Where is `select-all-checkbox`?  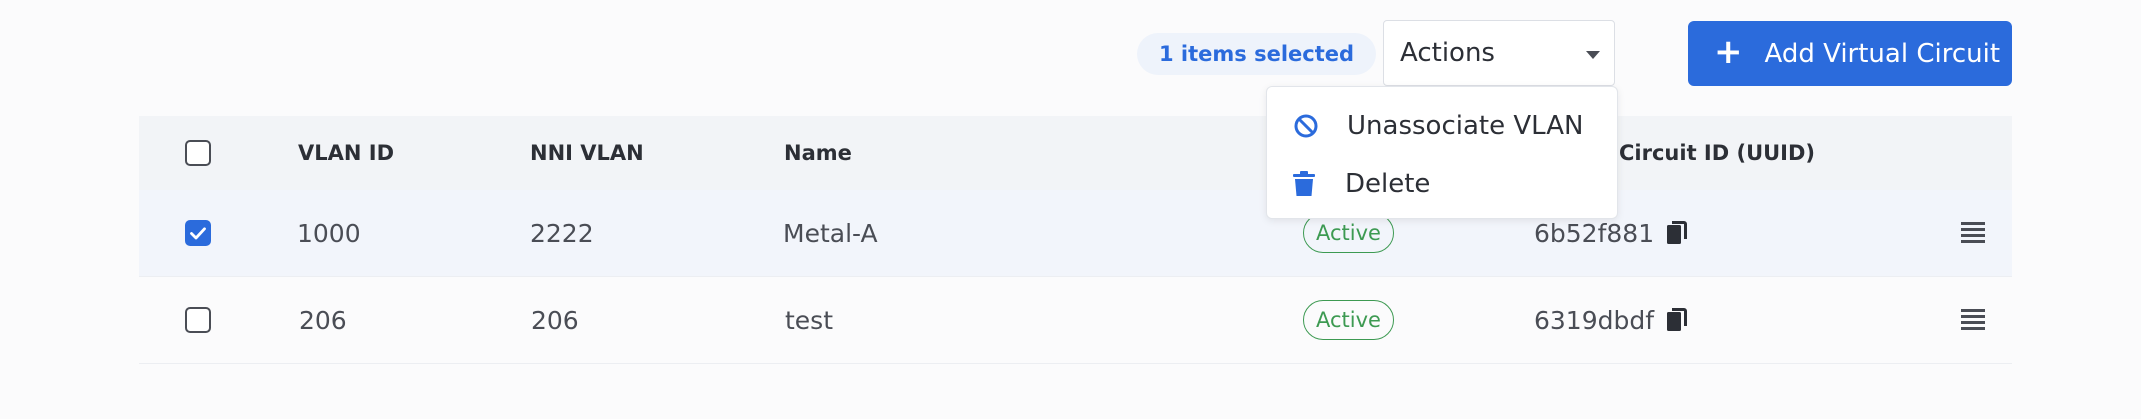
select-all-checkbox is located at coordinates (198, 153).